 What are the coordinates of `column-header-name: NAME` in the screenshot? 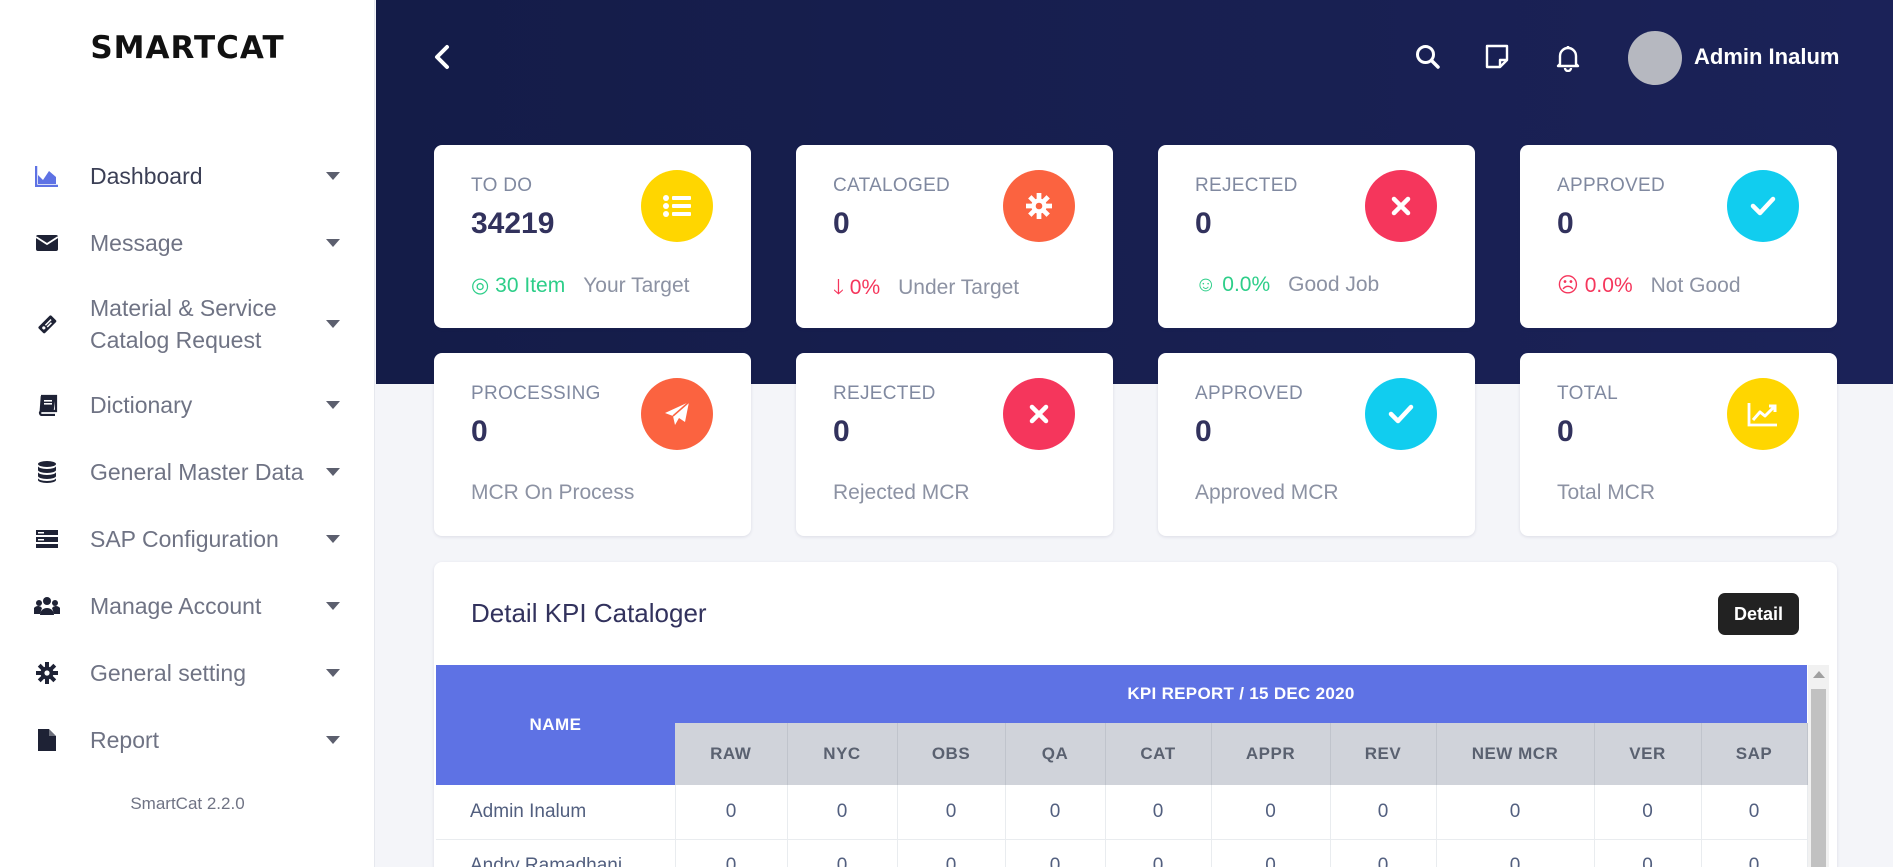 It's located at (555, 725).